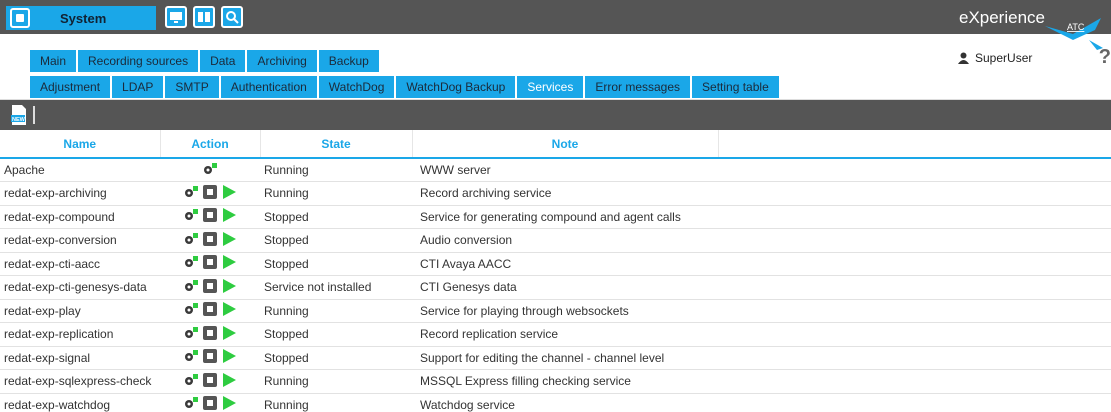  Describe the element at coordinates (19, 120) in the screenshot. I see `new-file-label: NEW` at that location.